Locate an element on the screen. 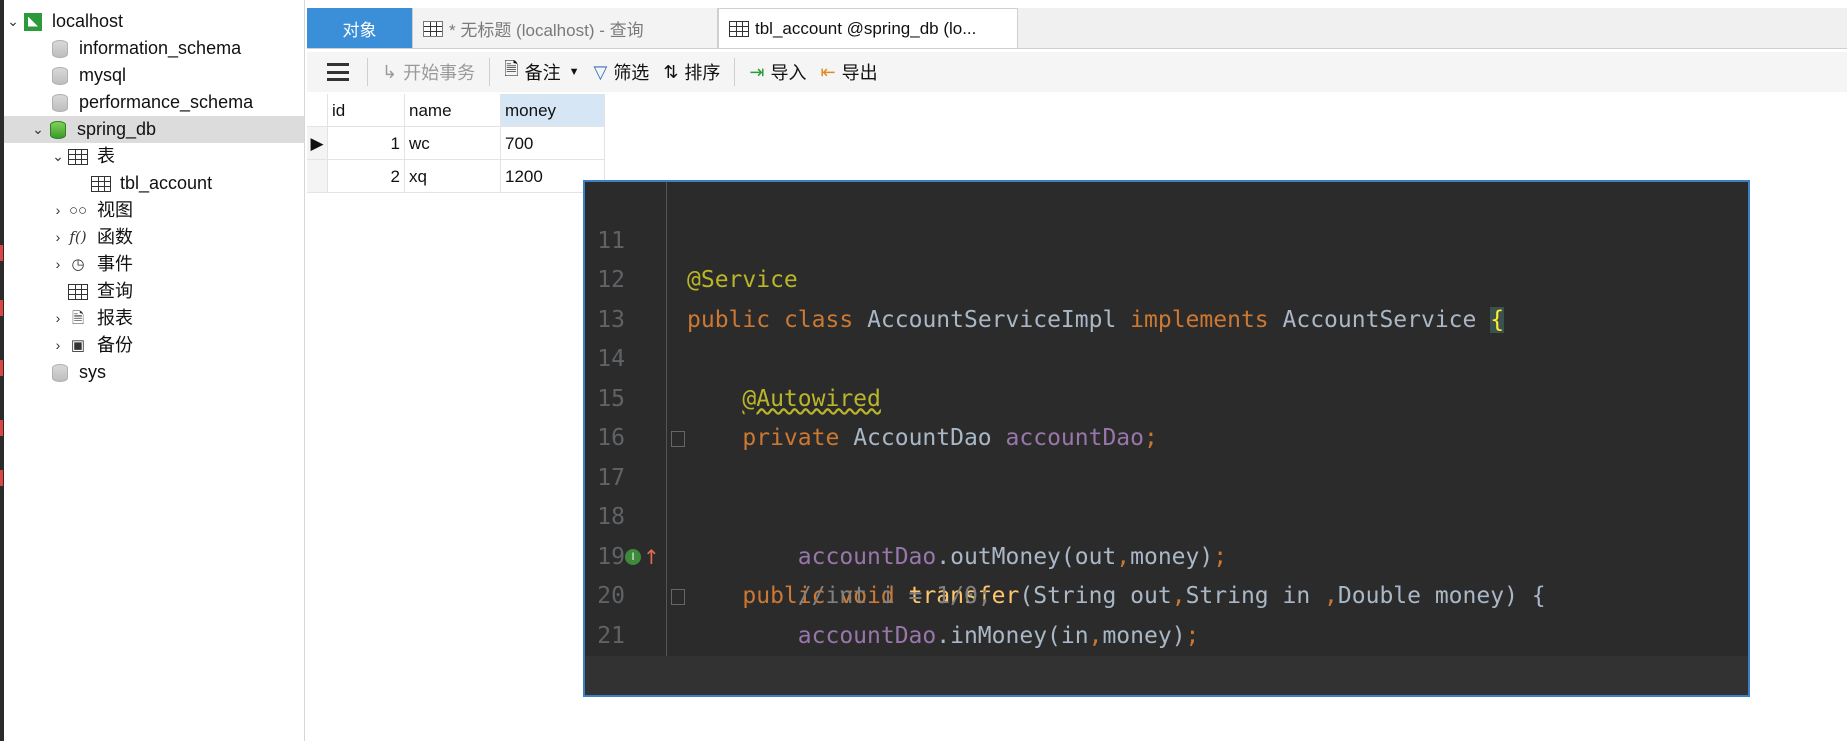 This screenshot has width=1847, height=741. table-row: 2 xq 1200 is located at coordinates (456, 176).